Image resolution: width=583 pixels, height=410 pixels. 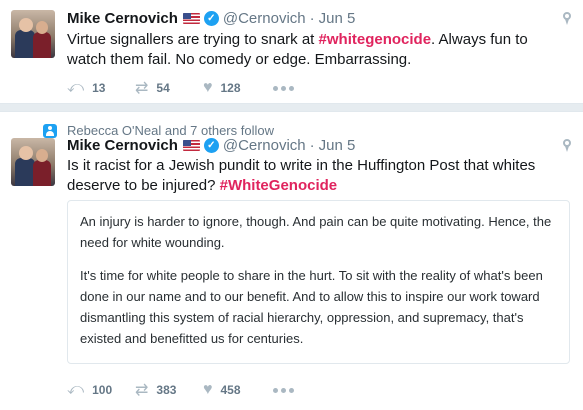 I want to click on retweet-count: 54, so click(x=163, y=88).